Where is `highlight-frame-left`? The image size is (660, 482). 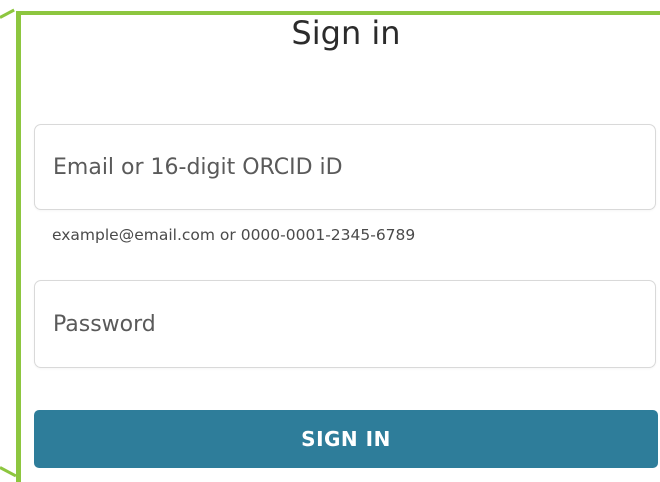
highlight-frame-left is located at coordinates (18, 246).